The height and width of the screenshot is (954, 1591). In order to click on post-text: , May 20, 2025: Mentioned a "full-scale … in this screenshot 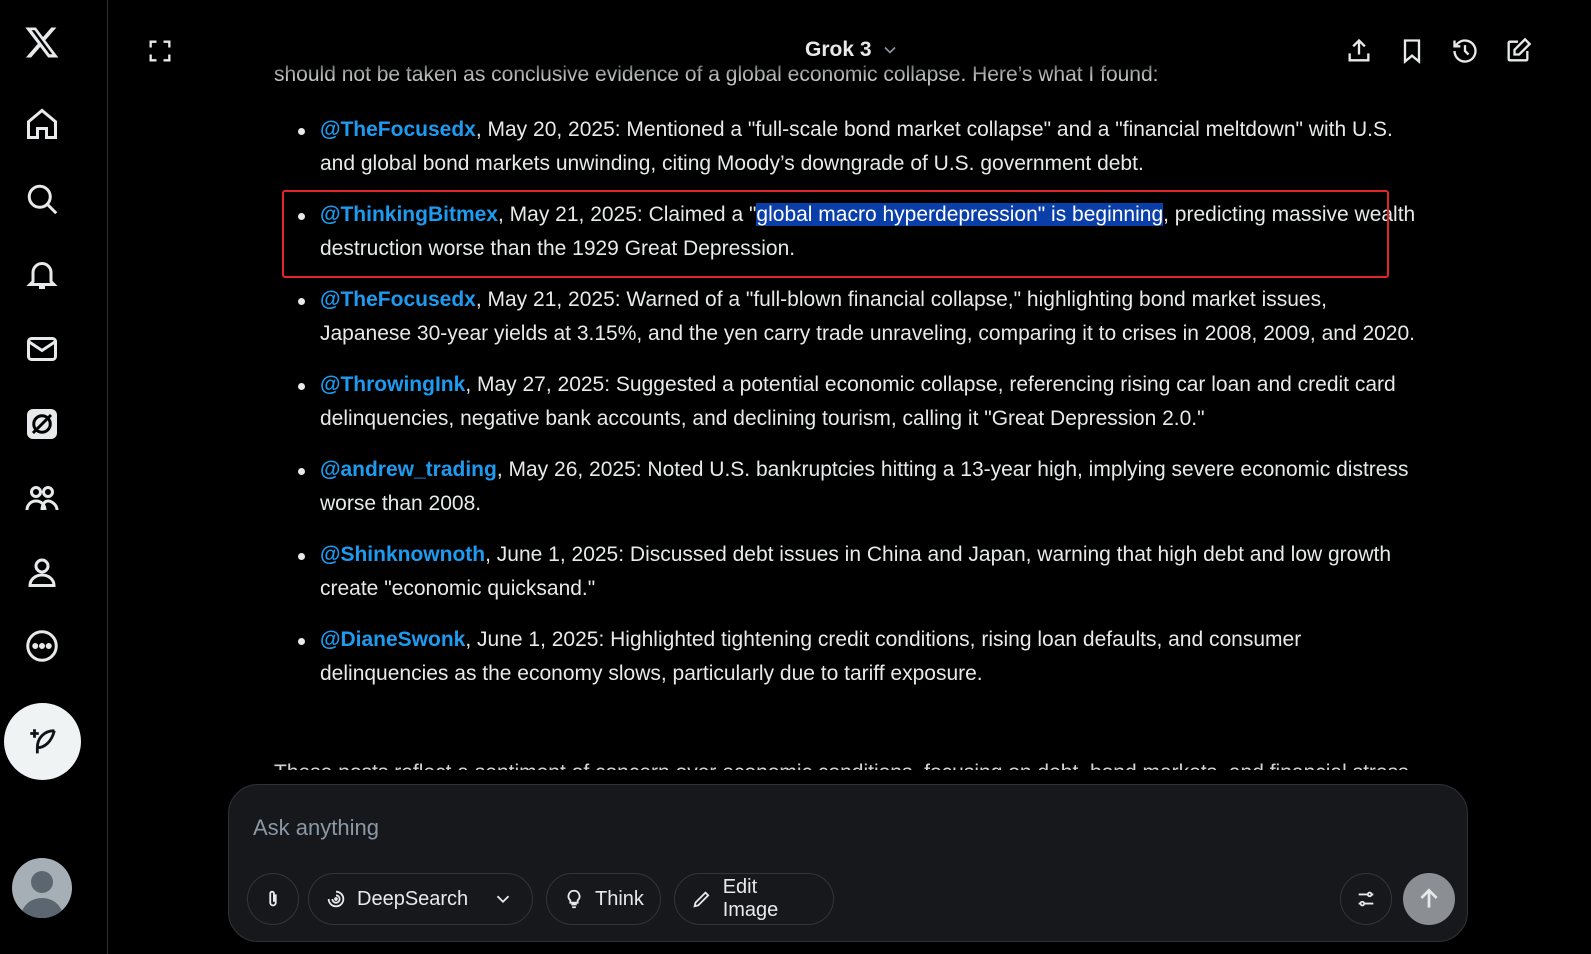, I will do `click(856, 146)`.